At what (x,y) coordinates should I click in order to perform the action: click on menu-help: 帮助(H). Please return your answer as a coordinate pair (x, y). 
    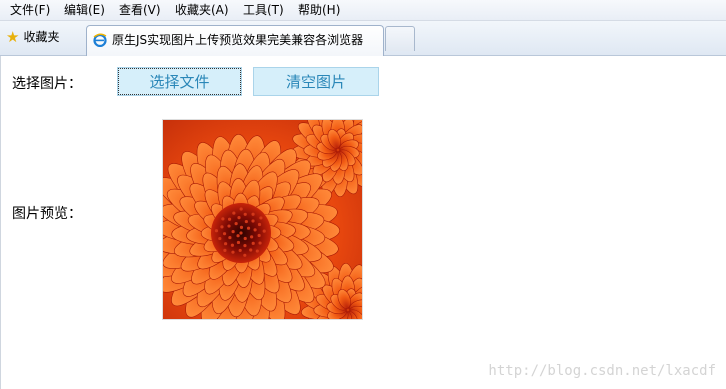
    Looking at the image, I should click on (319, 10).